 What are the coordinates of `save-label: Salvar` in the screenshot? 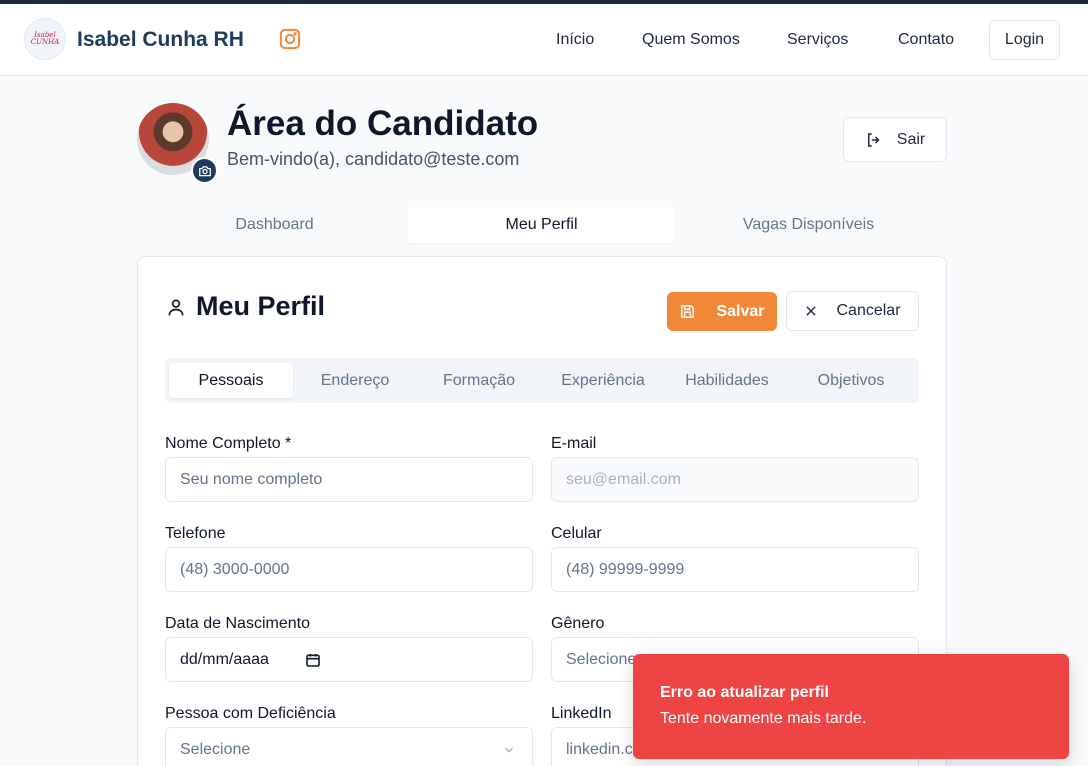 It's located at (740, 311).